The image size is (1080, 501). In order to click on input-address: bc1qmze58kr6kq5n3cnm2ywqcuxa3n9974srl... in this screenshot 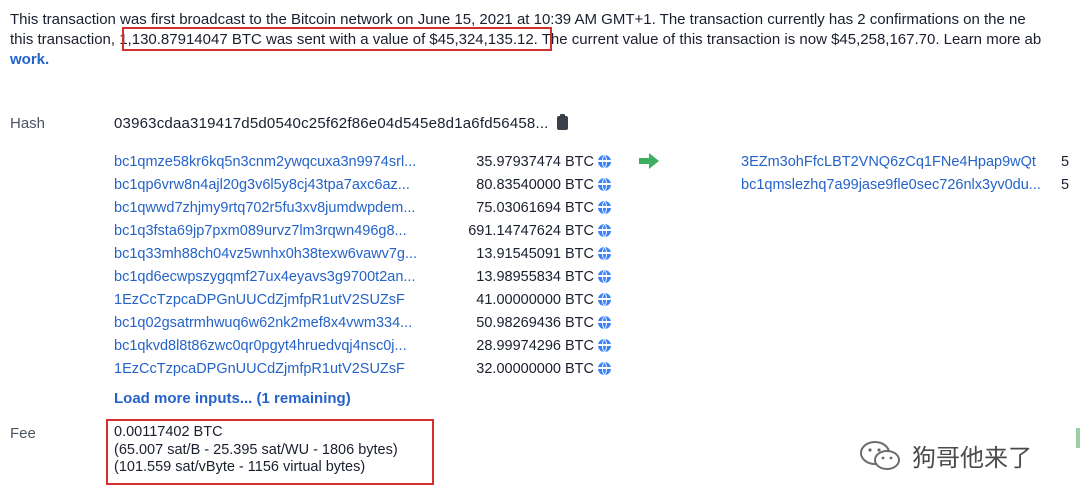, I will do `click(281, 162)`.